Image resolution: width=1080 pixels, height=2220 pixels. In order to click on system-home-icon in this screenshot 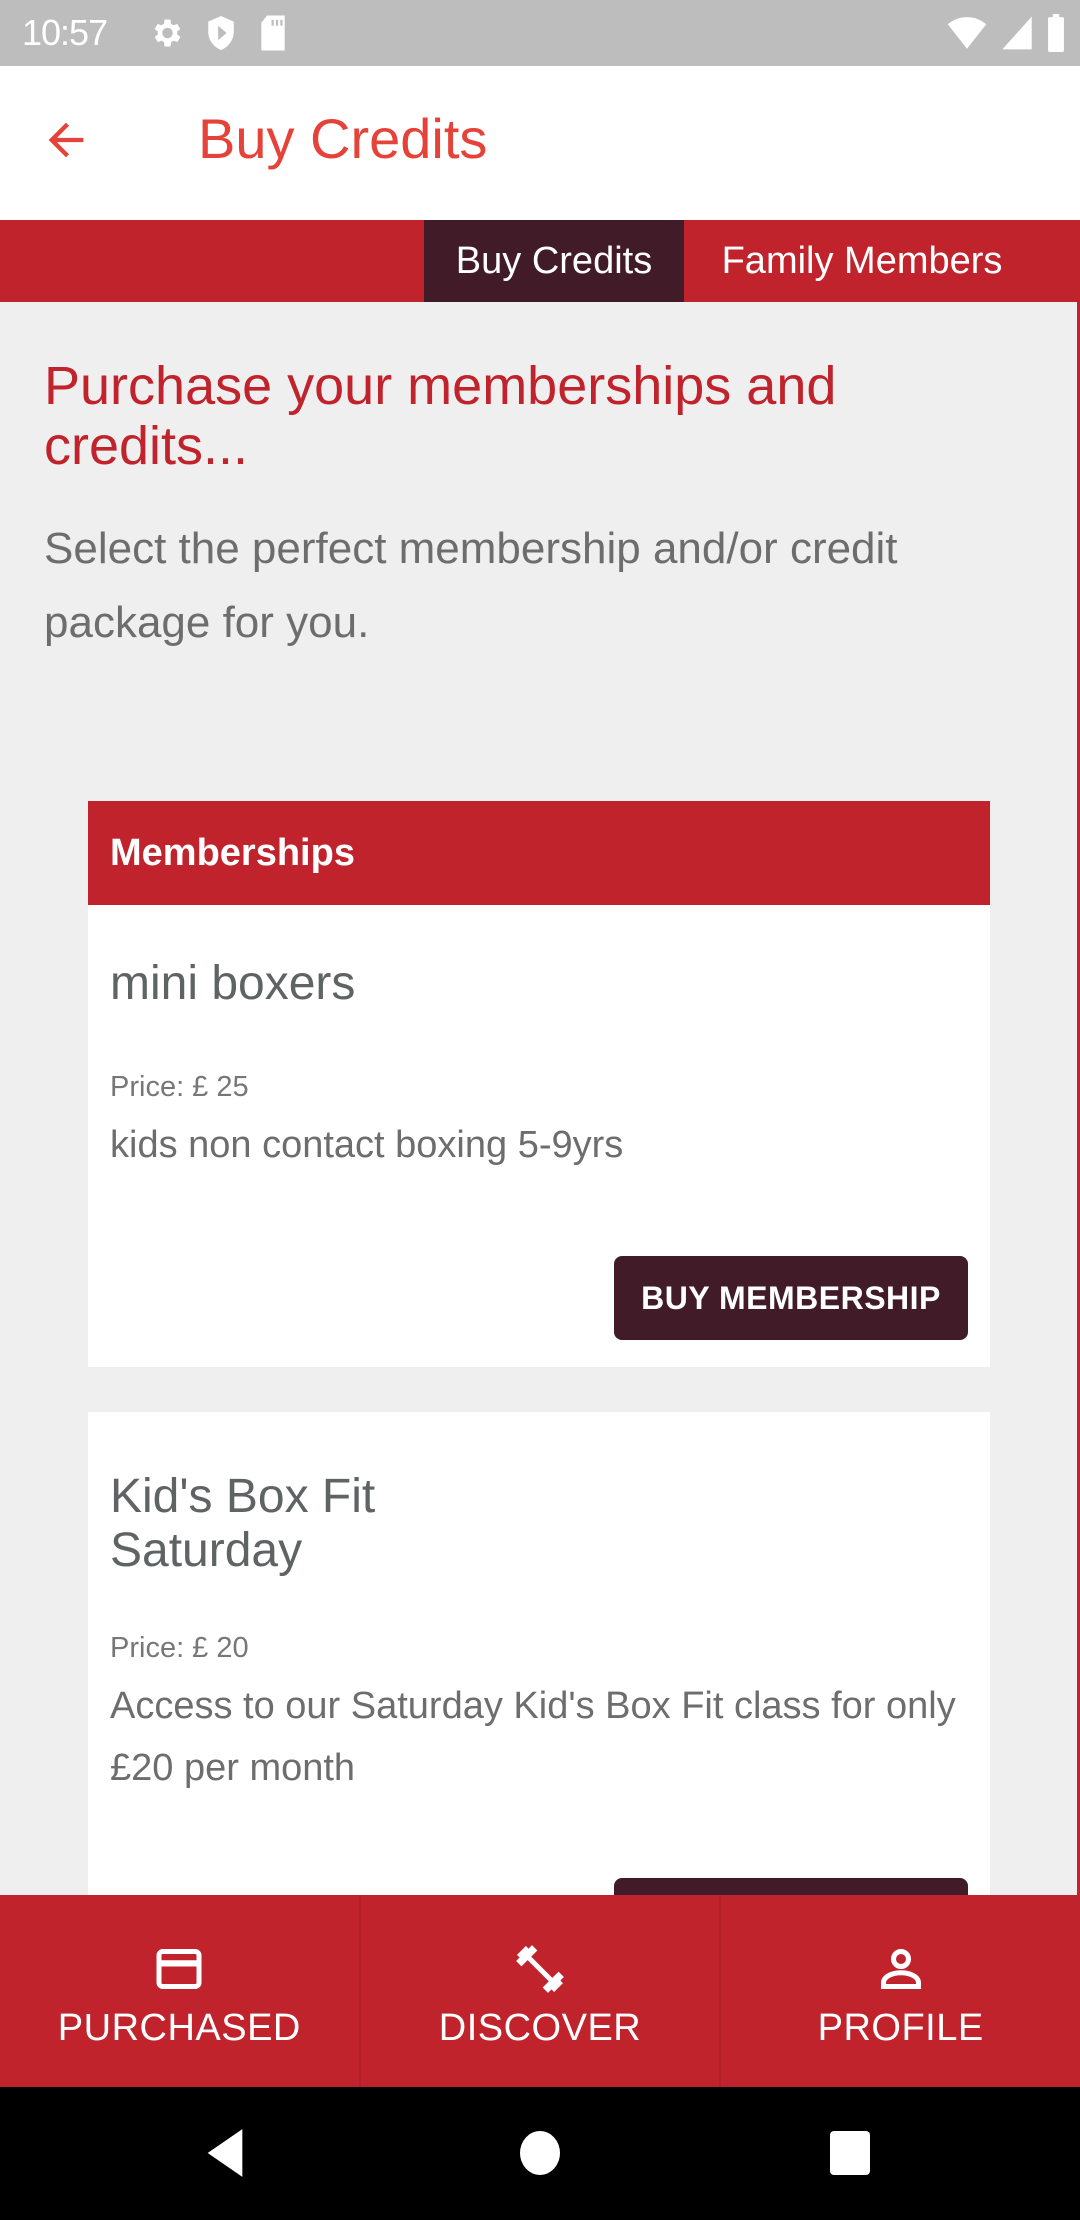, I will do `click(540, 2153)`.